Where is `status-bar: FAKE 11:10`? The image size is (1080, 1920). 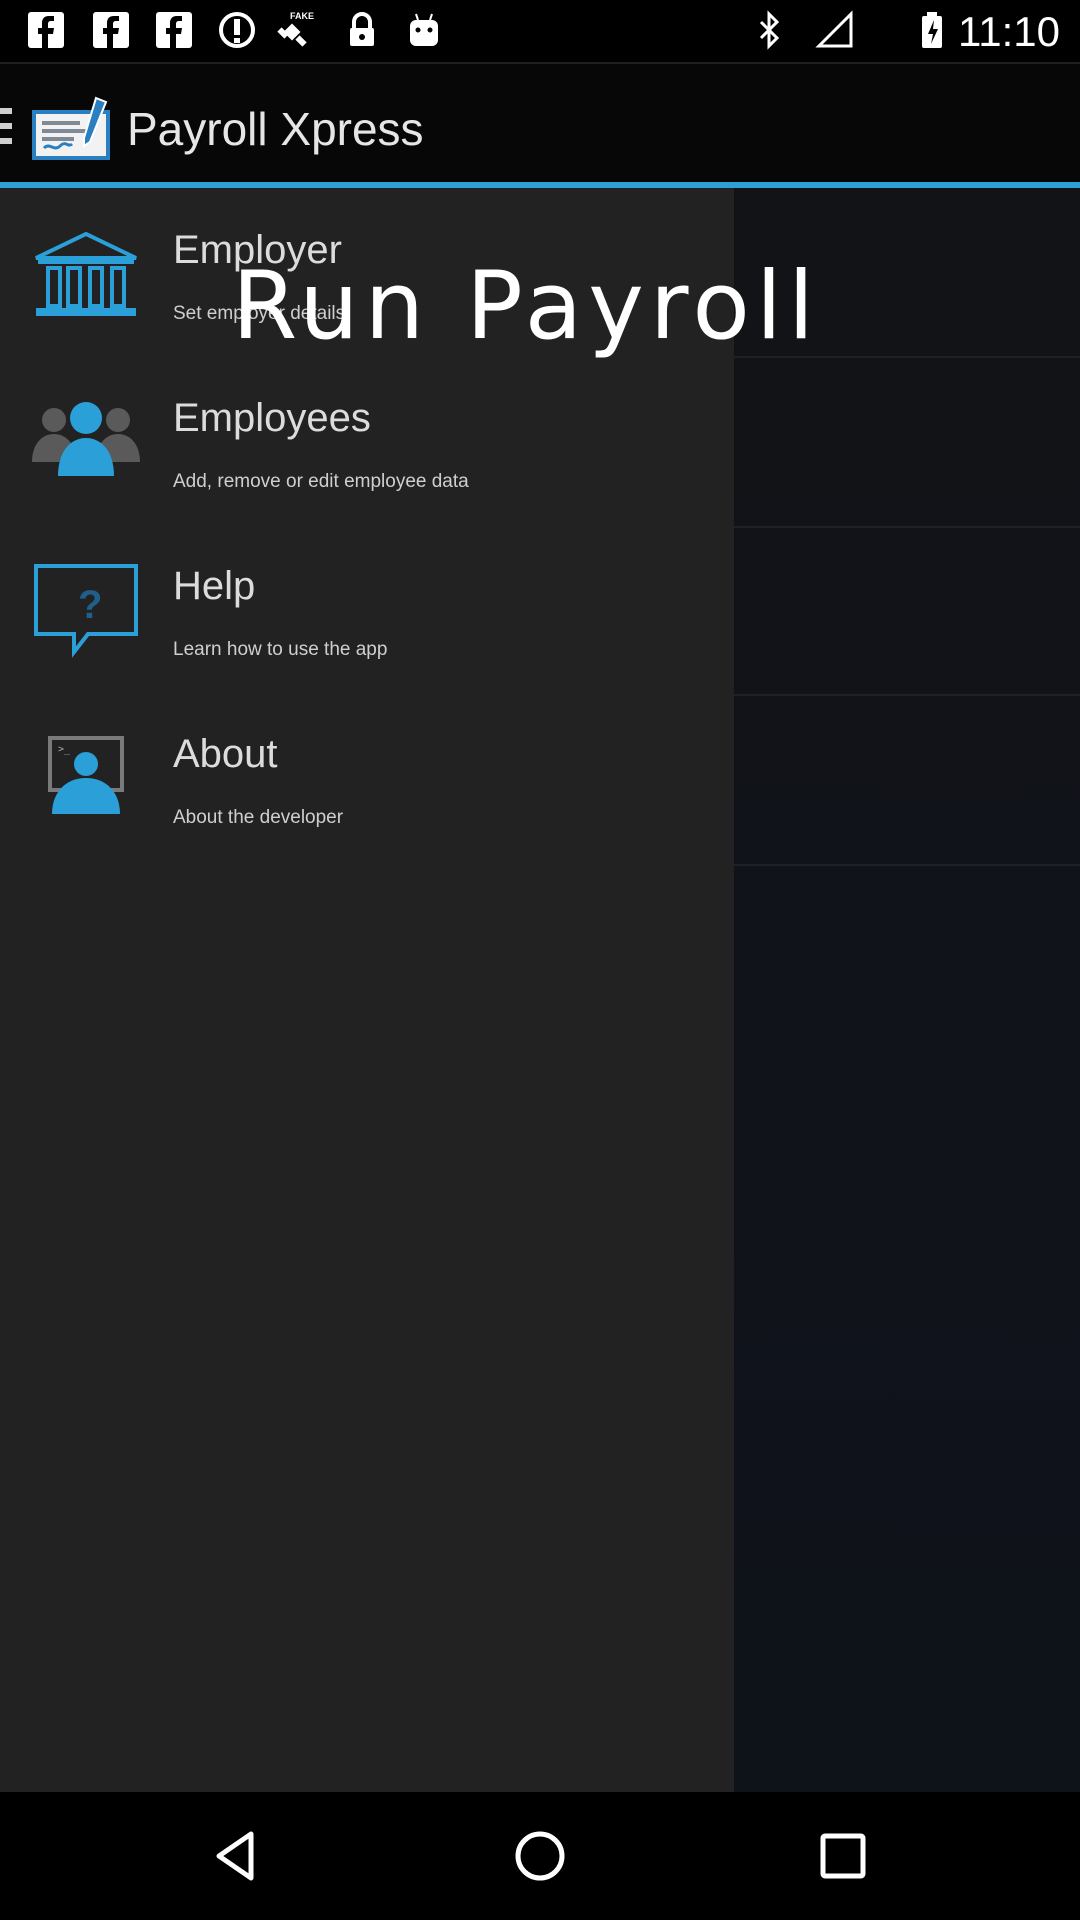
status-bar: FAKE 11:10 is located at coordinates (540, 32).